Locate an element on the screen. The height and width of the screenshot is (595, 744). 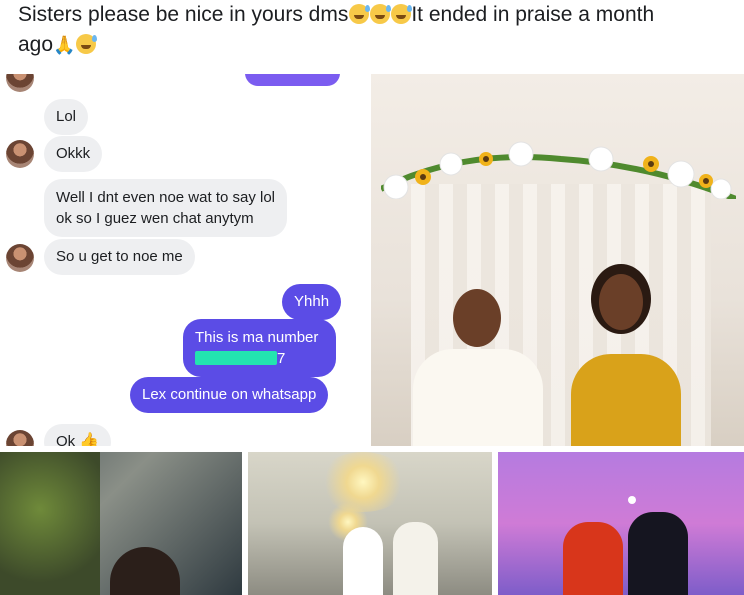
incoming-message: Lol is located at coordinates (66, 117).